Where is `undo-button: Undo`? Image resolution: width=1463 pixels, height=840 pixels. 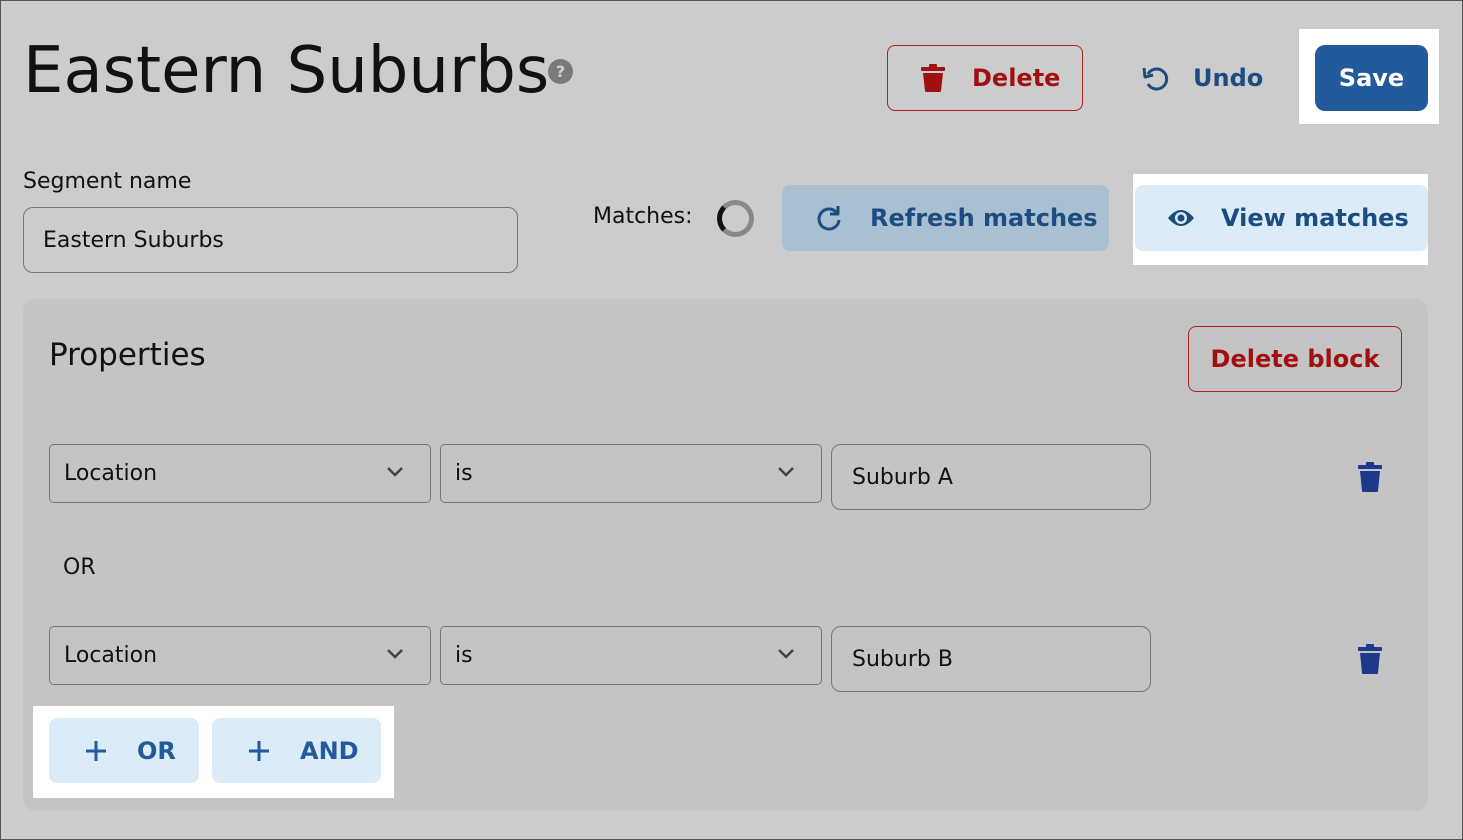
undo-button: Undo is located at coordinates (1202, 78).